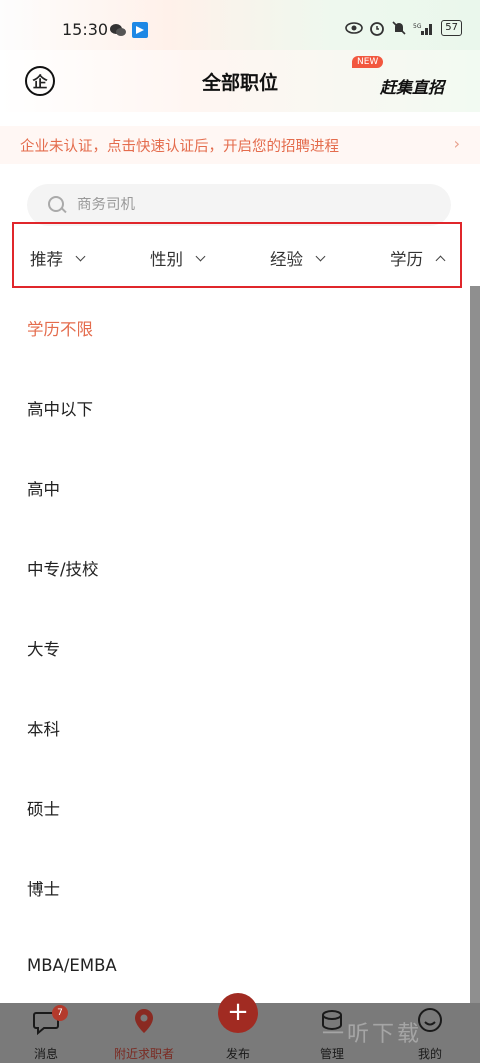 Image resolution: width=480 pixels, height=1063 pixels. I want to click on search-input, so click(227, 205).